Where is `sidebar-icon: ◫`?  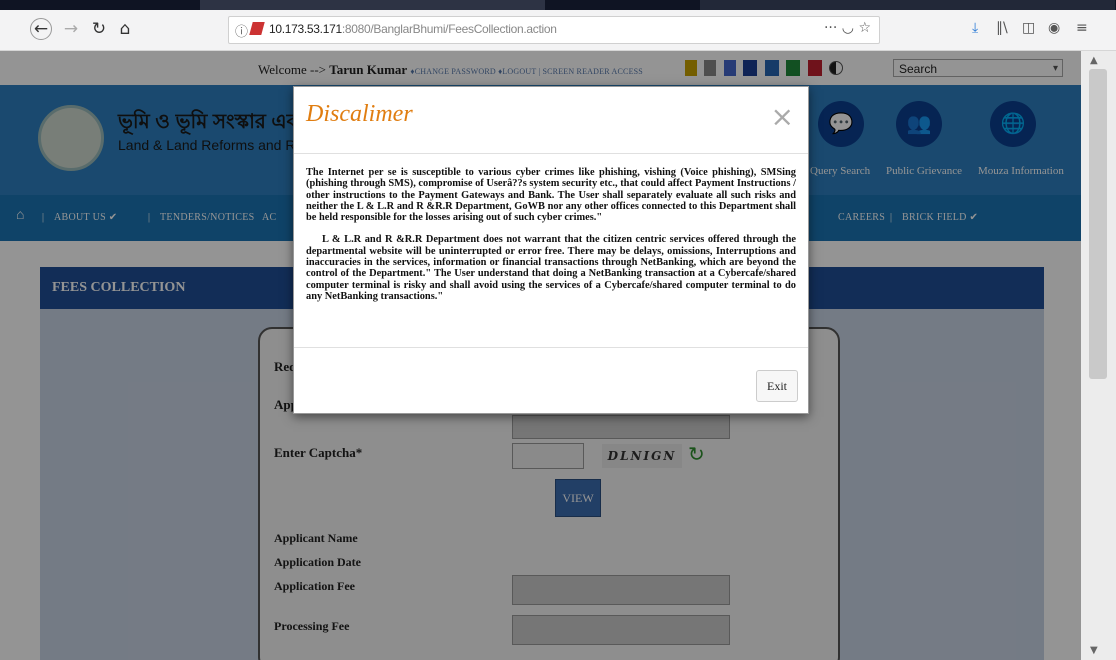 sidebar-icon: ◫ is located at coordinates (1028, 28).